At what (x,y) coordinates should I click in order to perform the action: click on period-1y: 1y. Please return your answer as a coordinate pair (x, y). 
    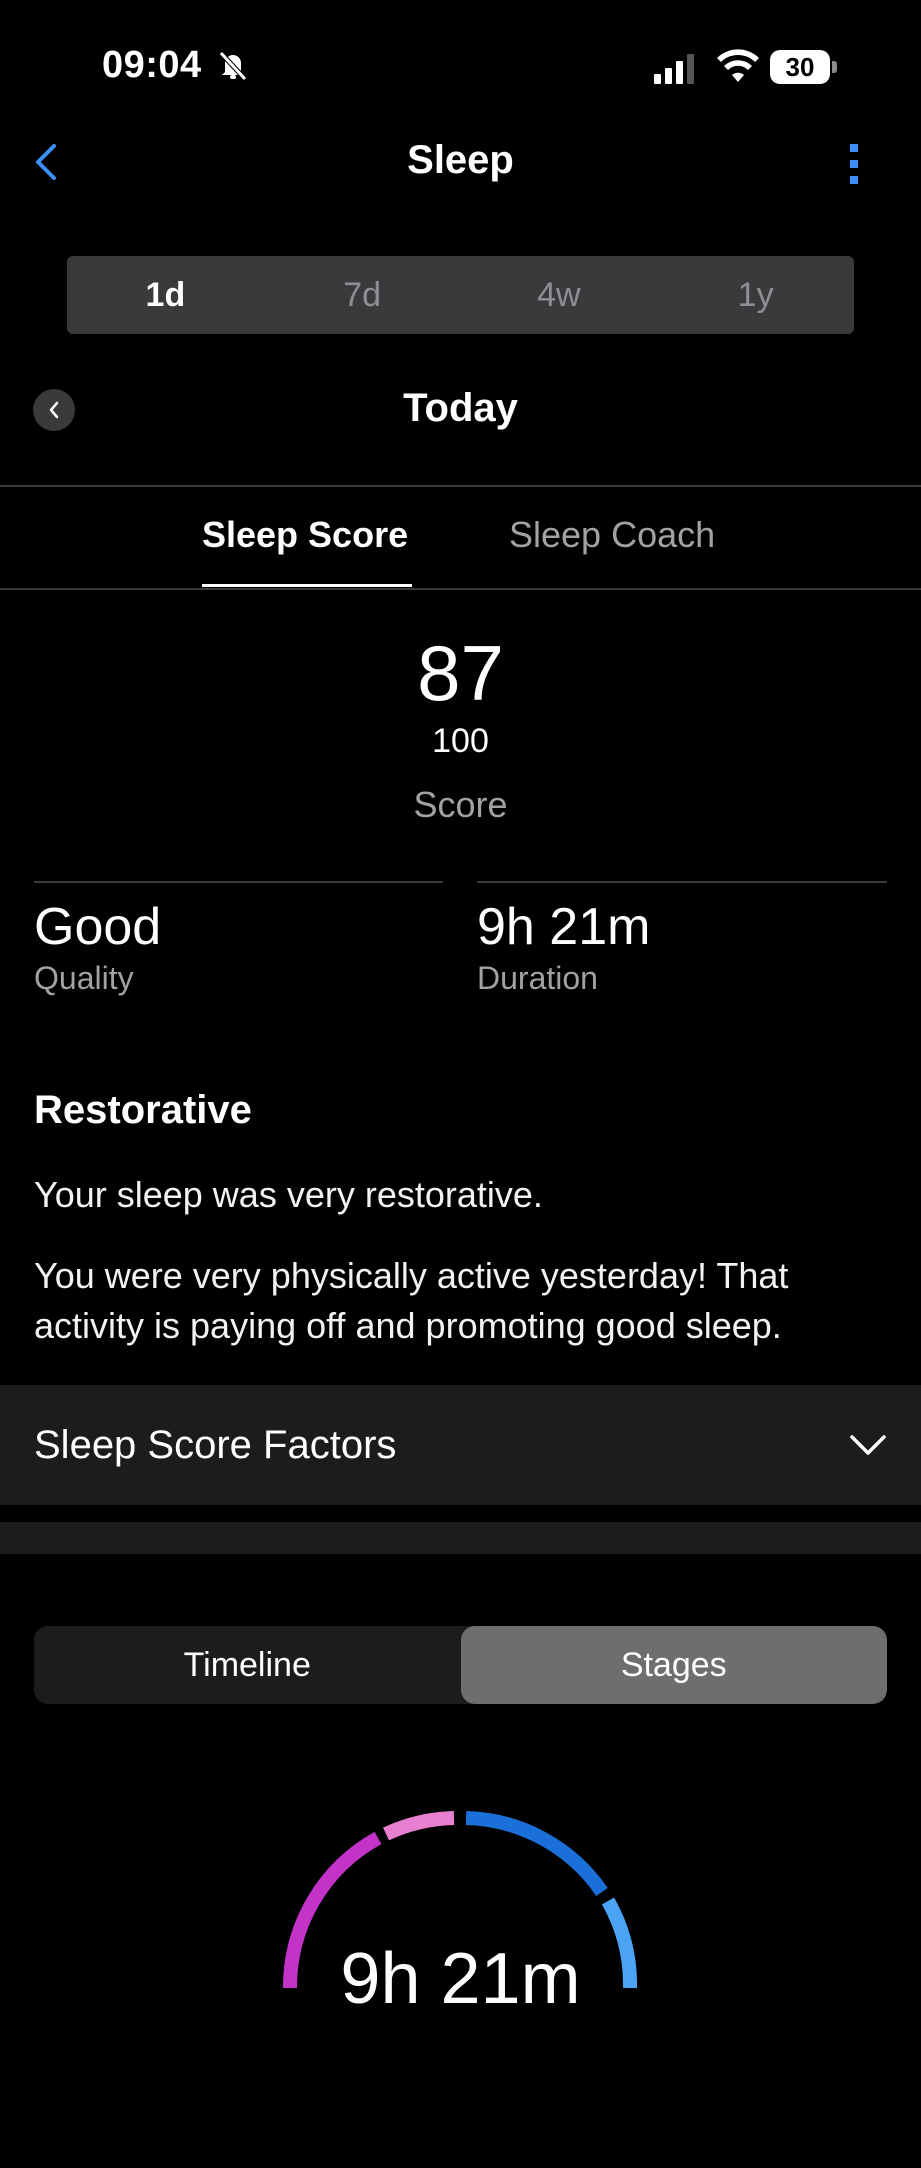
    Looking at the image, I should click on (755, 295).